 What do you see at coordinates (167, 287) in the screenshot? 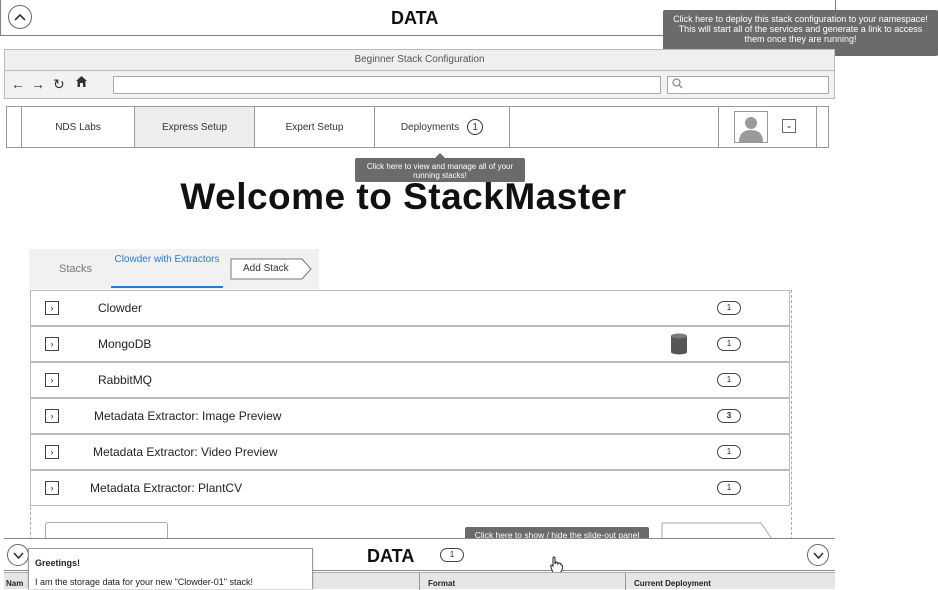
I see `active-tab-underline` at bounding box center [167, 287].